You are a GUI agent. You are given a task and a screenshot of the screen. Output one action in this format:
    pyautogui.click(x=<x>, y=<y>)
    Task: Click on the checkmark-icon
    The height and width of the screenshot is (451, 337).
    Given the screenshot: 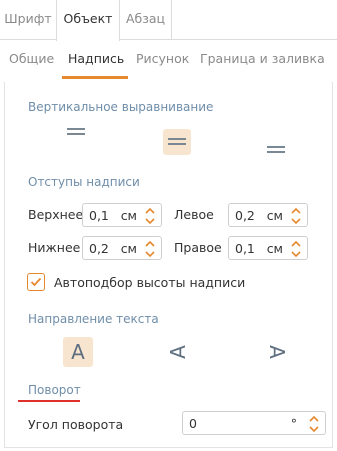 What is the action you would take?
    pyautogui.click(x=36, y=282)
    